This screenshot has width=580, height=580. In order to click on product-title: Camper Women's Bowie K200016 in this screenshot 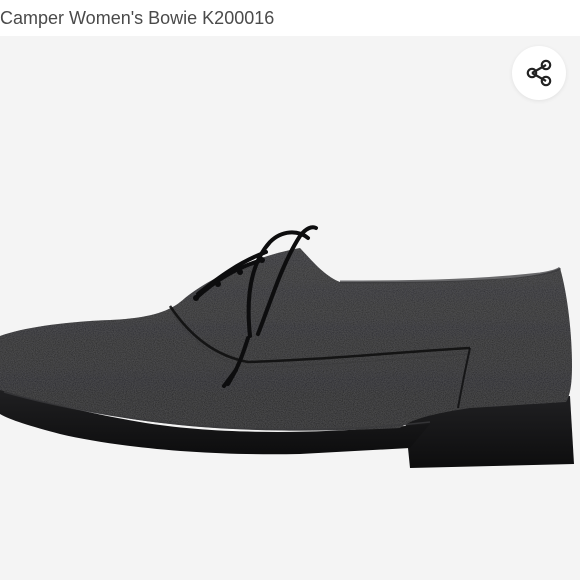, I will do `click(137, 18)`.